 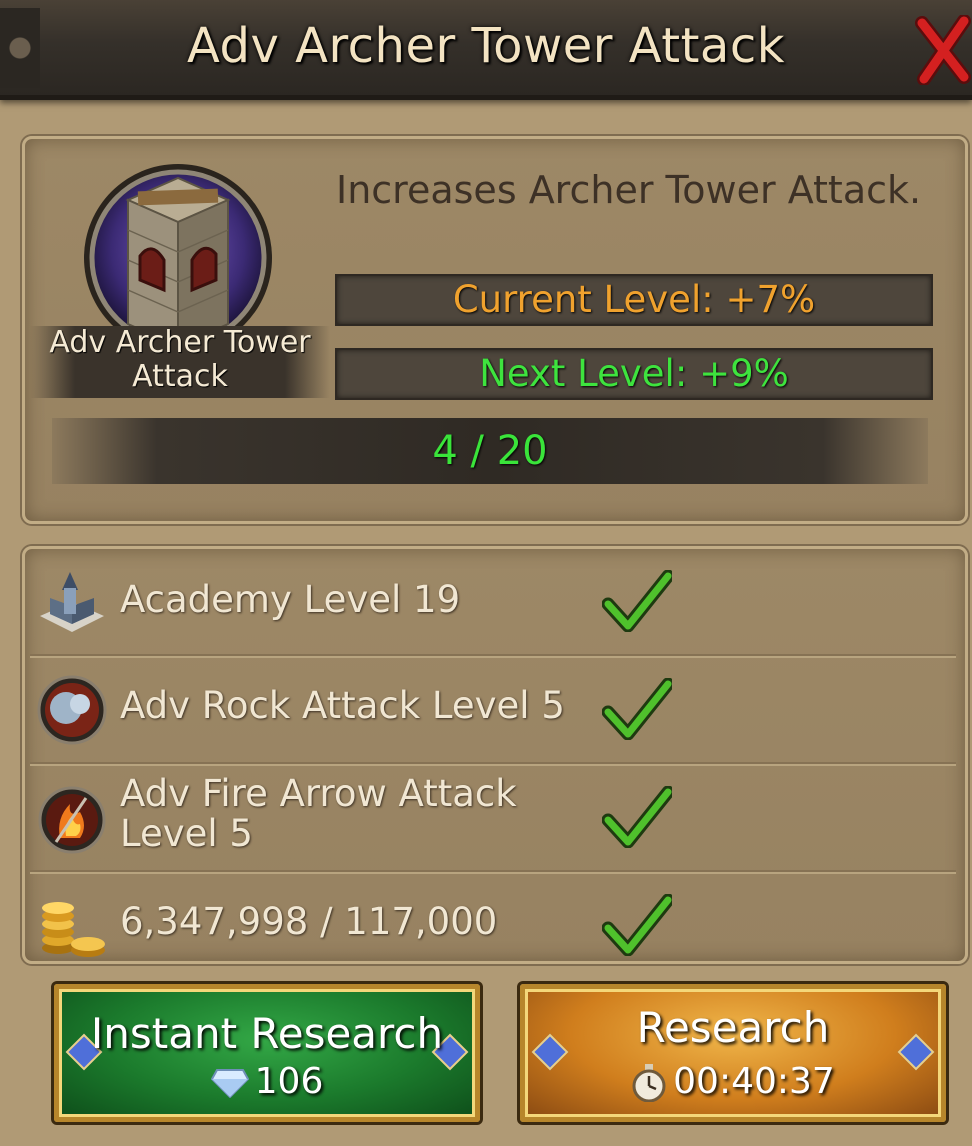 What do you see at coordinates (229, 1084) in the screenshot?
I see `diamond-gem-icon` at bounding box center [229, 1084].